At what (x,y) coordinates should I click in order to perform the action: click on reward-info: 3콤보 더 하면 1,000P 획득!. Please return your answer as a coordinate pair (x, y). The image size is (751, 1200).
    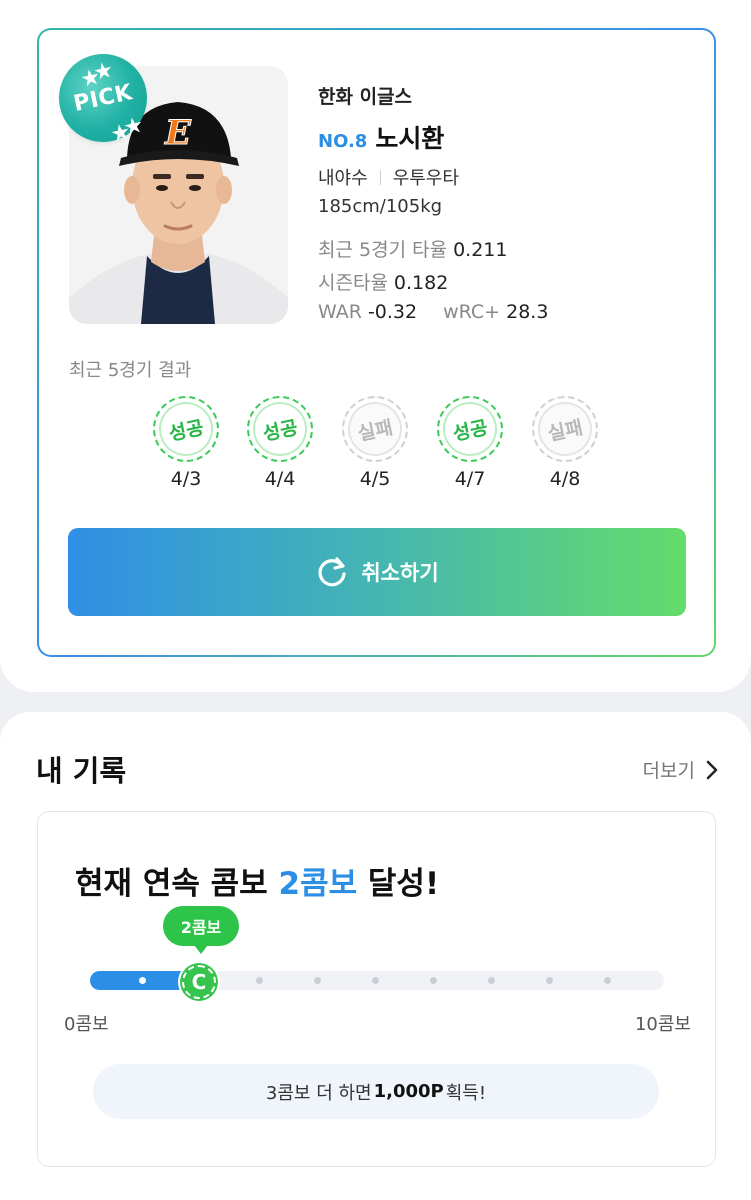
    Looking at the image, I should click on (376, 1091).